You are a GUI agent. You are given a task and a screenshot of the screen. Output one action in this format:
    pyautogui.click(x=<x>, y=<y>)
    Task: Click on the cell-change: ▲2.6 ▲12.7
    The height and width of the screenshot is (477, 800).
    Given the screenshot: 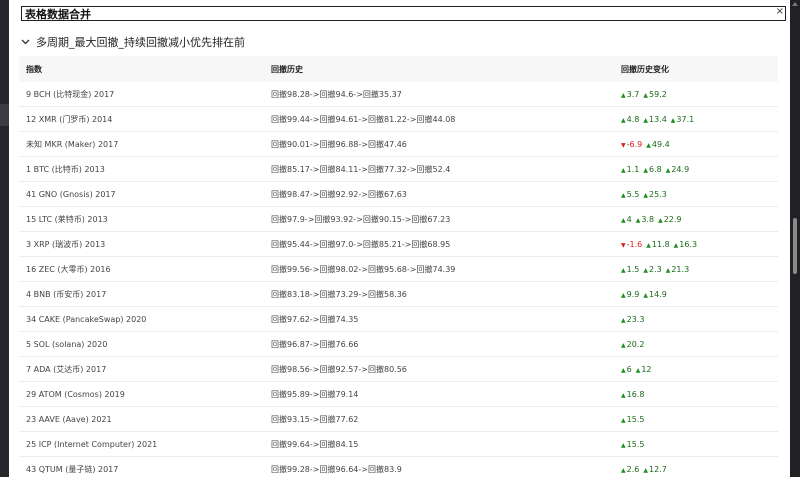 What is the action you would take?
    pyautogui.click(x=696, y=469)
    